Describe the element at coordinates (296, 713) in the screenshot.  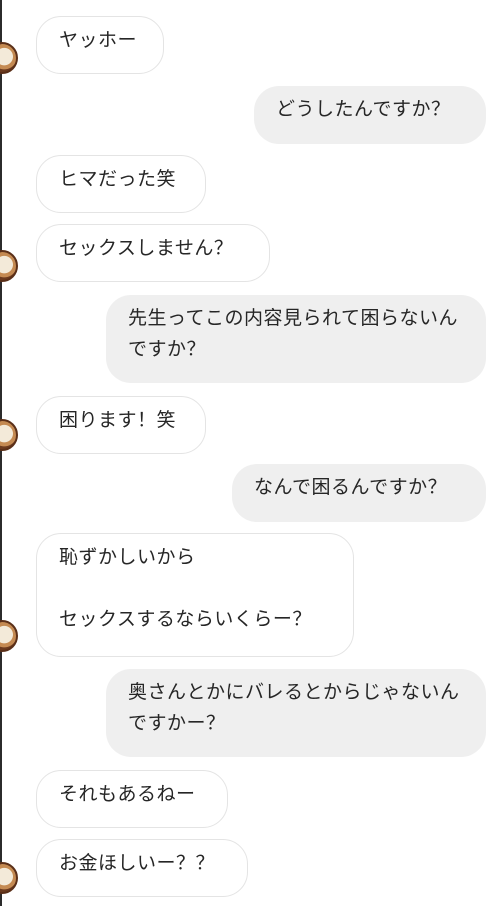
I see `message-outgoing: 奥さんとかにバレるとからじゃないんですかー？` at that location.